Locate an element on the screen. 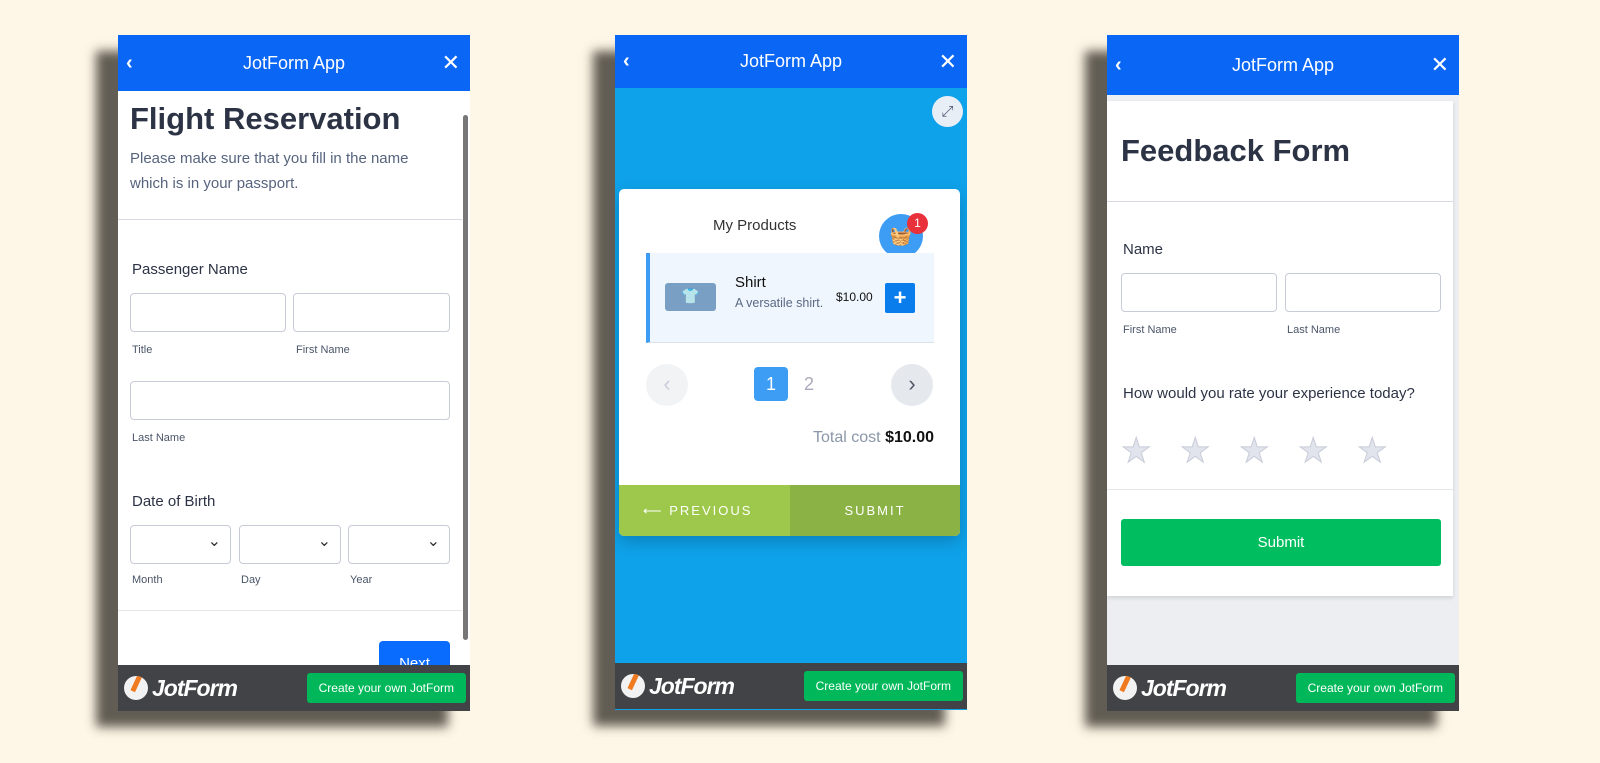 This screenshot has width=1600, height=763. day-select is located at coordinates (290, 544).